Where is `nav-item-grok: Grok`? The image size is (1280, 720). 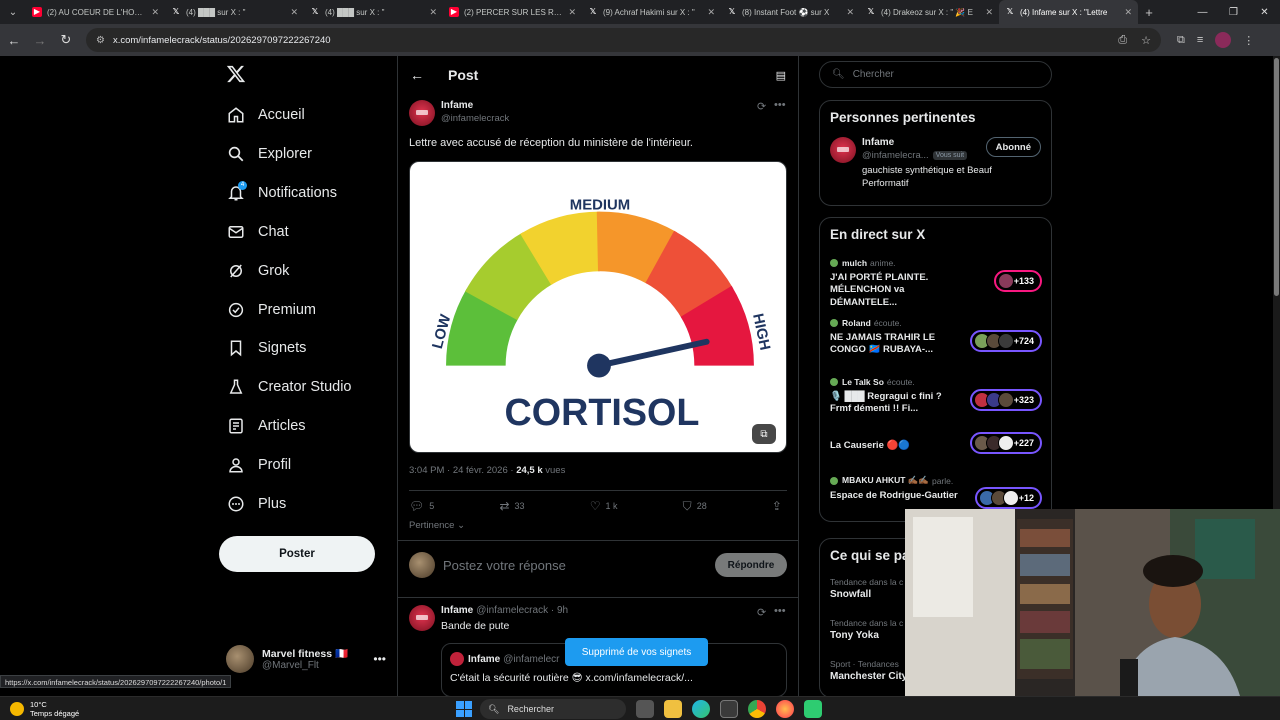 nav-item-grok: Grok is located at coordinates (257, 271).